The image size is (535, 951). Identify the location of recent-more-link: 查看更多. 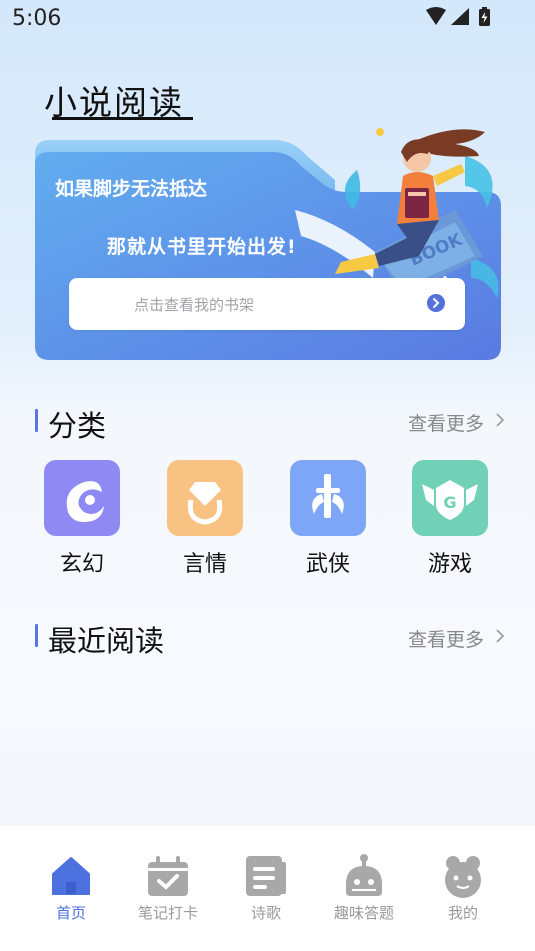
(446, 638).